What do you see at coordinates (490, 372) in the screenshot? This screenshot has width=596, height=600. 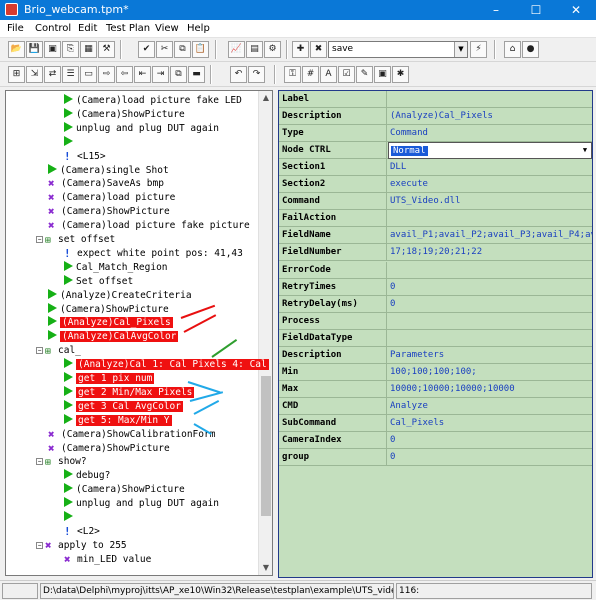 I see `property-value: 100;100;100;100;` at bounding box center [490, 372].